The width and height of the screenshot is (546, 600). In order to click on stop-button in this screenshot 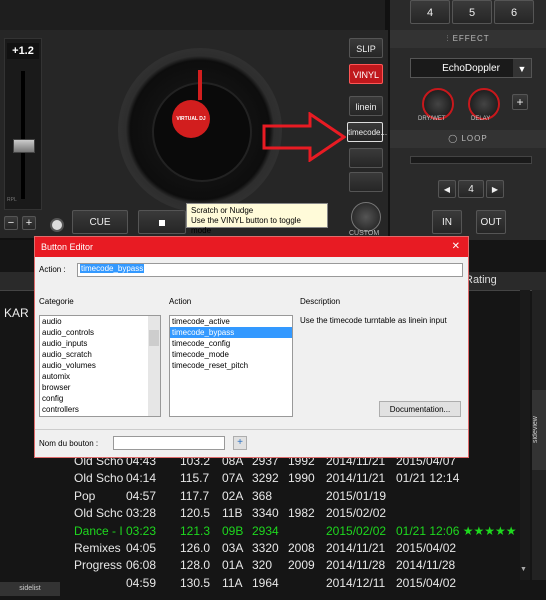, I will do `click(162, 222)`.